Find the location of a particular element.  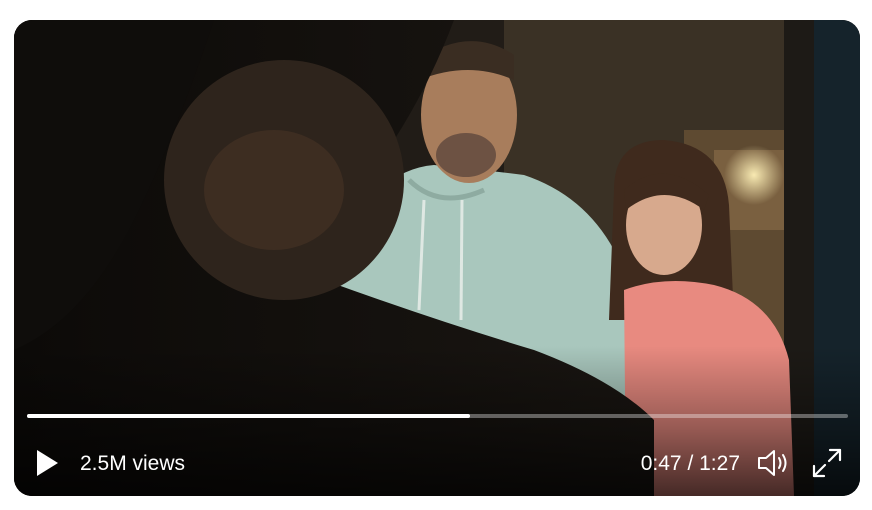

view-count: 2.5M views is located at coordinates (133, 463).